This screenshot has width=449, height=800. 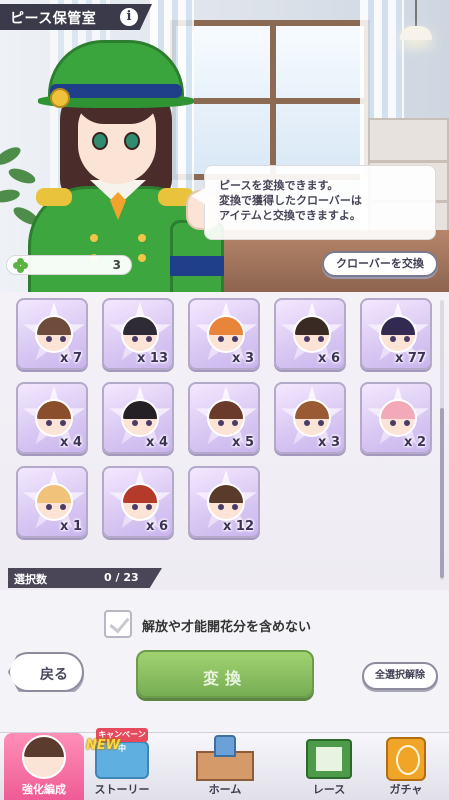 I want to click on race-icon, so click(x=329, y=759).